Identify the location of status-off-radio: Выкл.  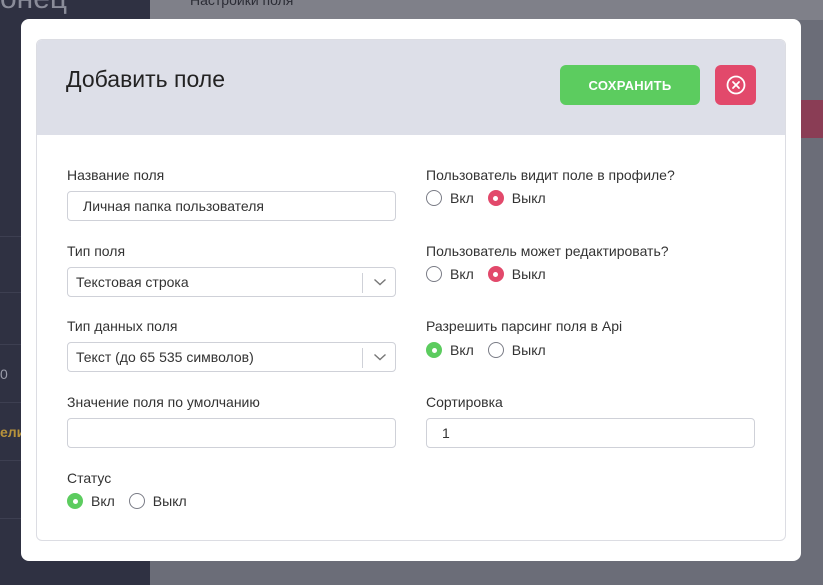
(157, 501).